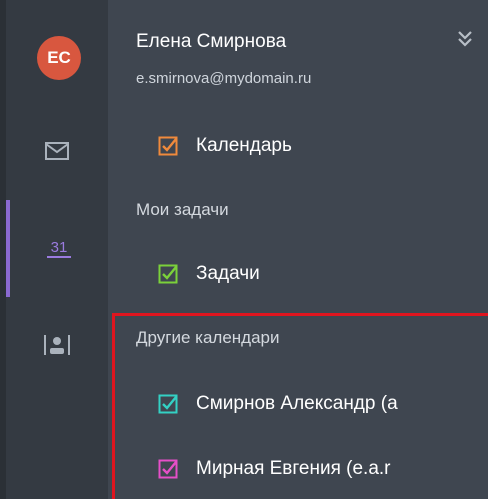  What do you see at coordinates (244, 145) in the screenshot?
I see `calendar-item-label: Календарь` at bounding box center [244, 145].